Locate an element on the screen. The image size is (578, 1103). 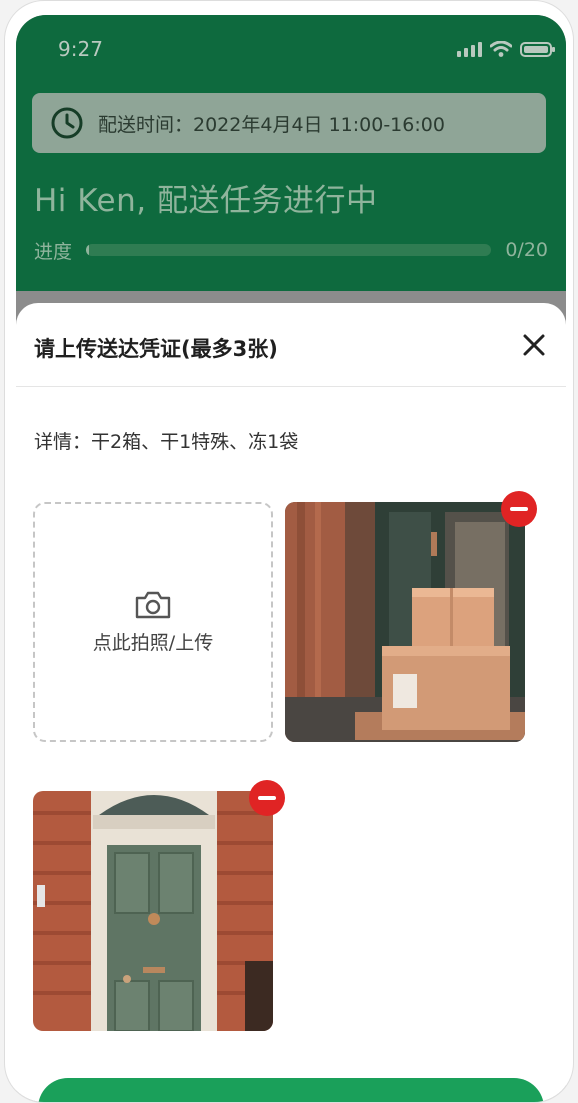
wifi-icon is located at coordinates (501, 49).